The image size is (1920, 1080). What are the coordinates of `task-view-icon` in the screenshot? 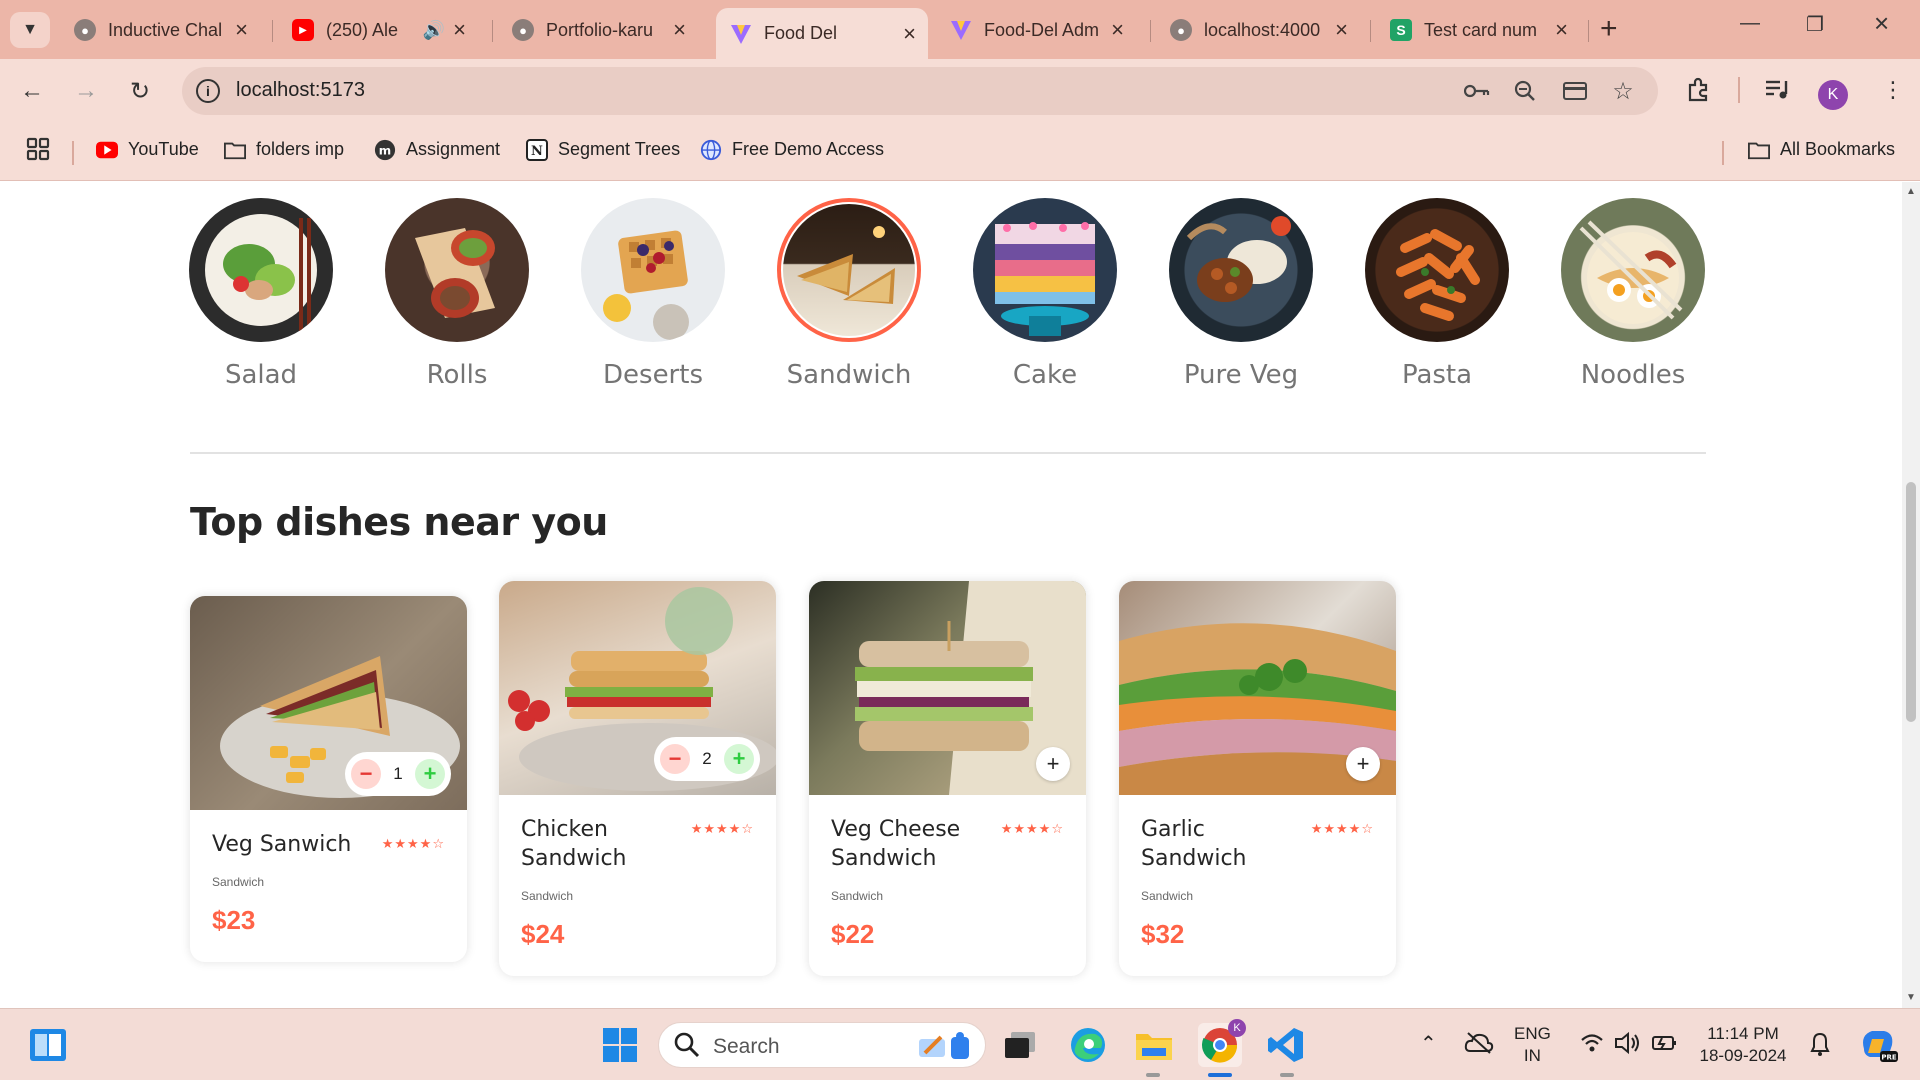 It's located at (1020, 1045).